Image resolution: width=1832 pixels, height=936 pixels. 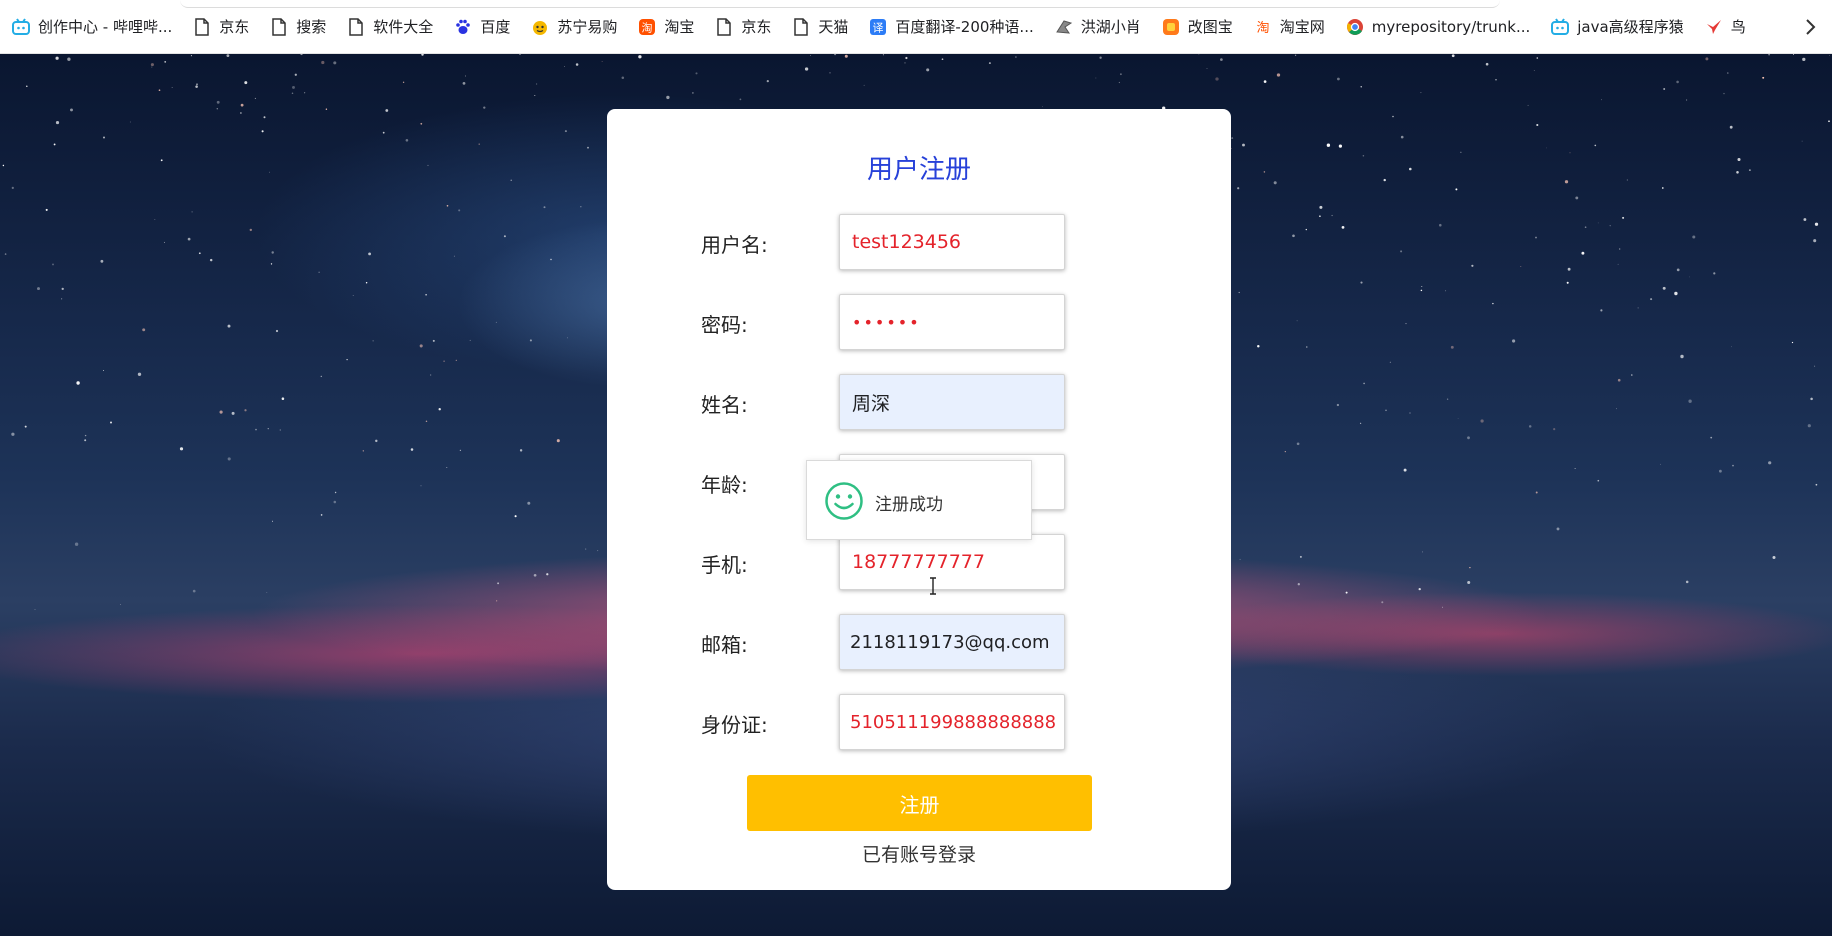 What do you see at coordinates (1617, 27) in the screenshot?
I see `bookmark-java: java高级程序猿` at bounding box center [1617, 27].